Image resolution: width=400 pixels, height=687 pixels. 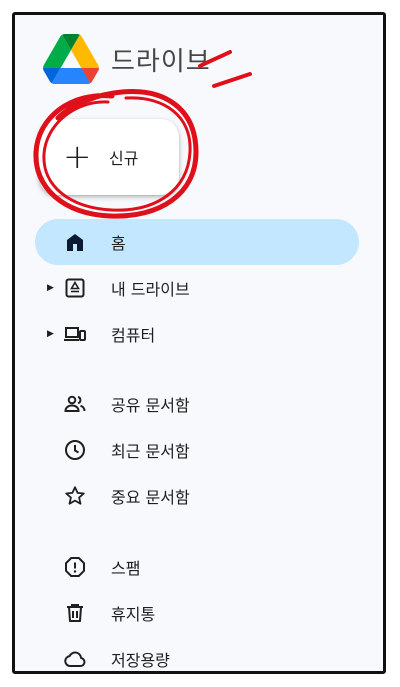 What do you see at coordinates (197, 334) in the screenshot?
I see `nav-item-computers: ▶ 컴퓨터` at bounding box center [197, 334].